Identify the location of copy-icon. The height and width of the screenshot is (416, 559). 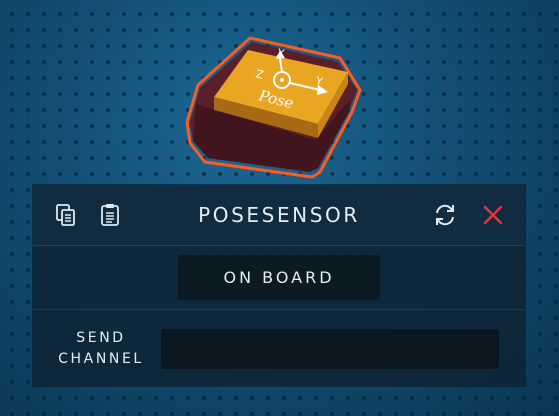
(65, 215).